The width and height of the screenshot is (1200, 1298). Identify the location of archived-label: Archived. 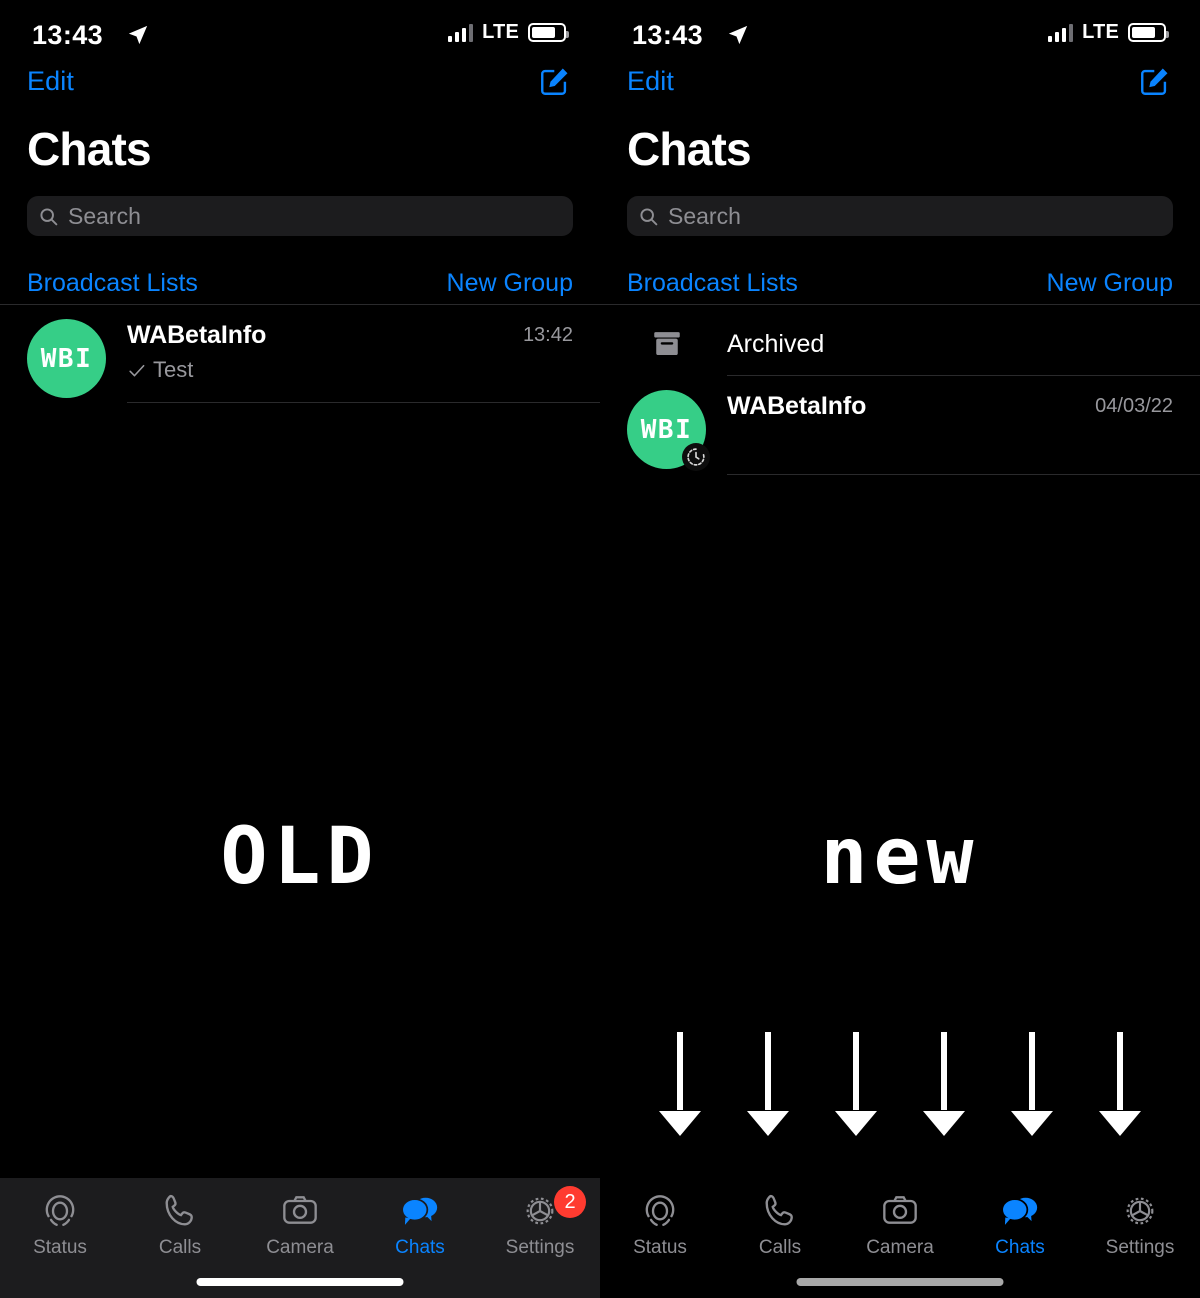
(776, 343).